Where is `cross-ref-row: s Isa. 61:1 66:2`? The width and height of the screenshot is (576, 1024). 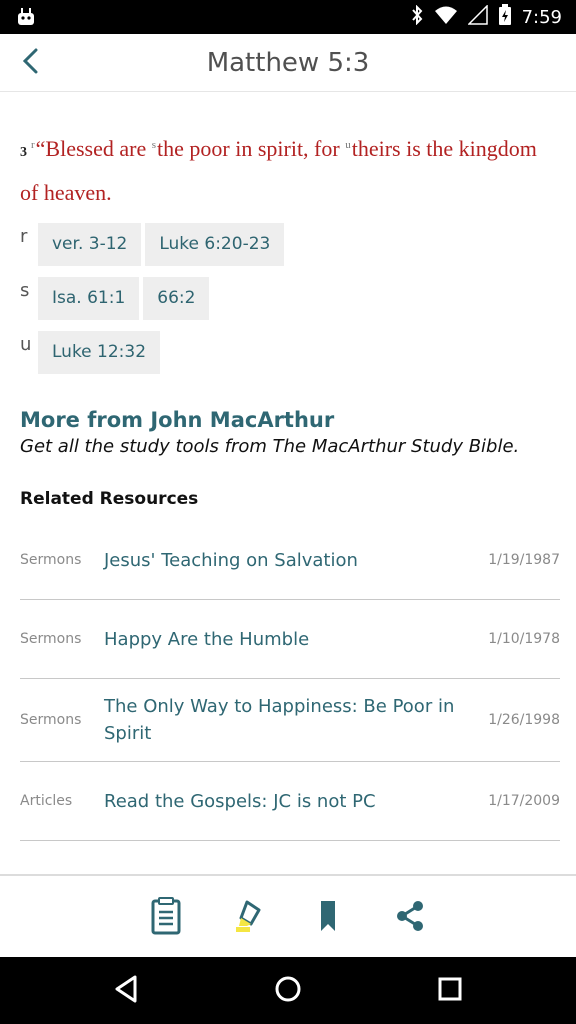 cross-ref-row: s Isa. 61:1 66:2 is located at coordinates (290, 298).